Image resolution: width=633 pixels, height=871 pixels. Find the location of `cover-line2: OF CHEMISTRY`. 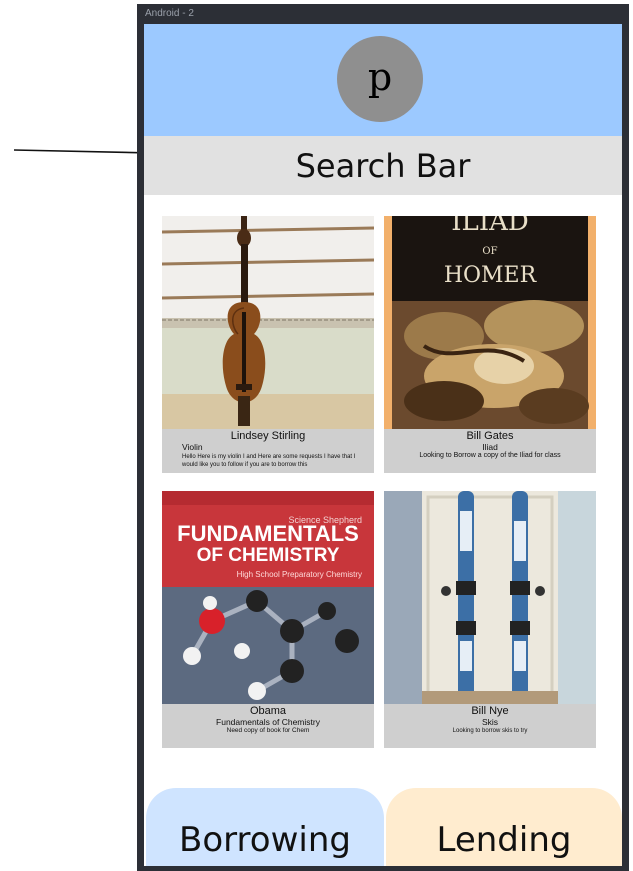

cover-line2: OF CHEMISTRY is located at coordinates (268, 555).